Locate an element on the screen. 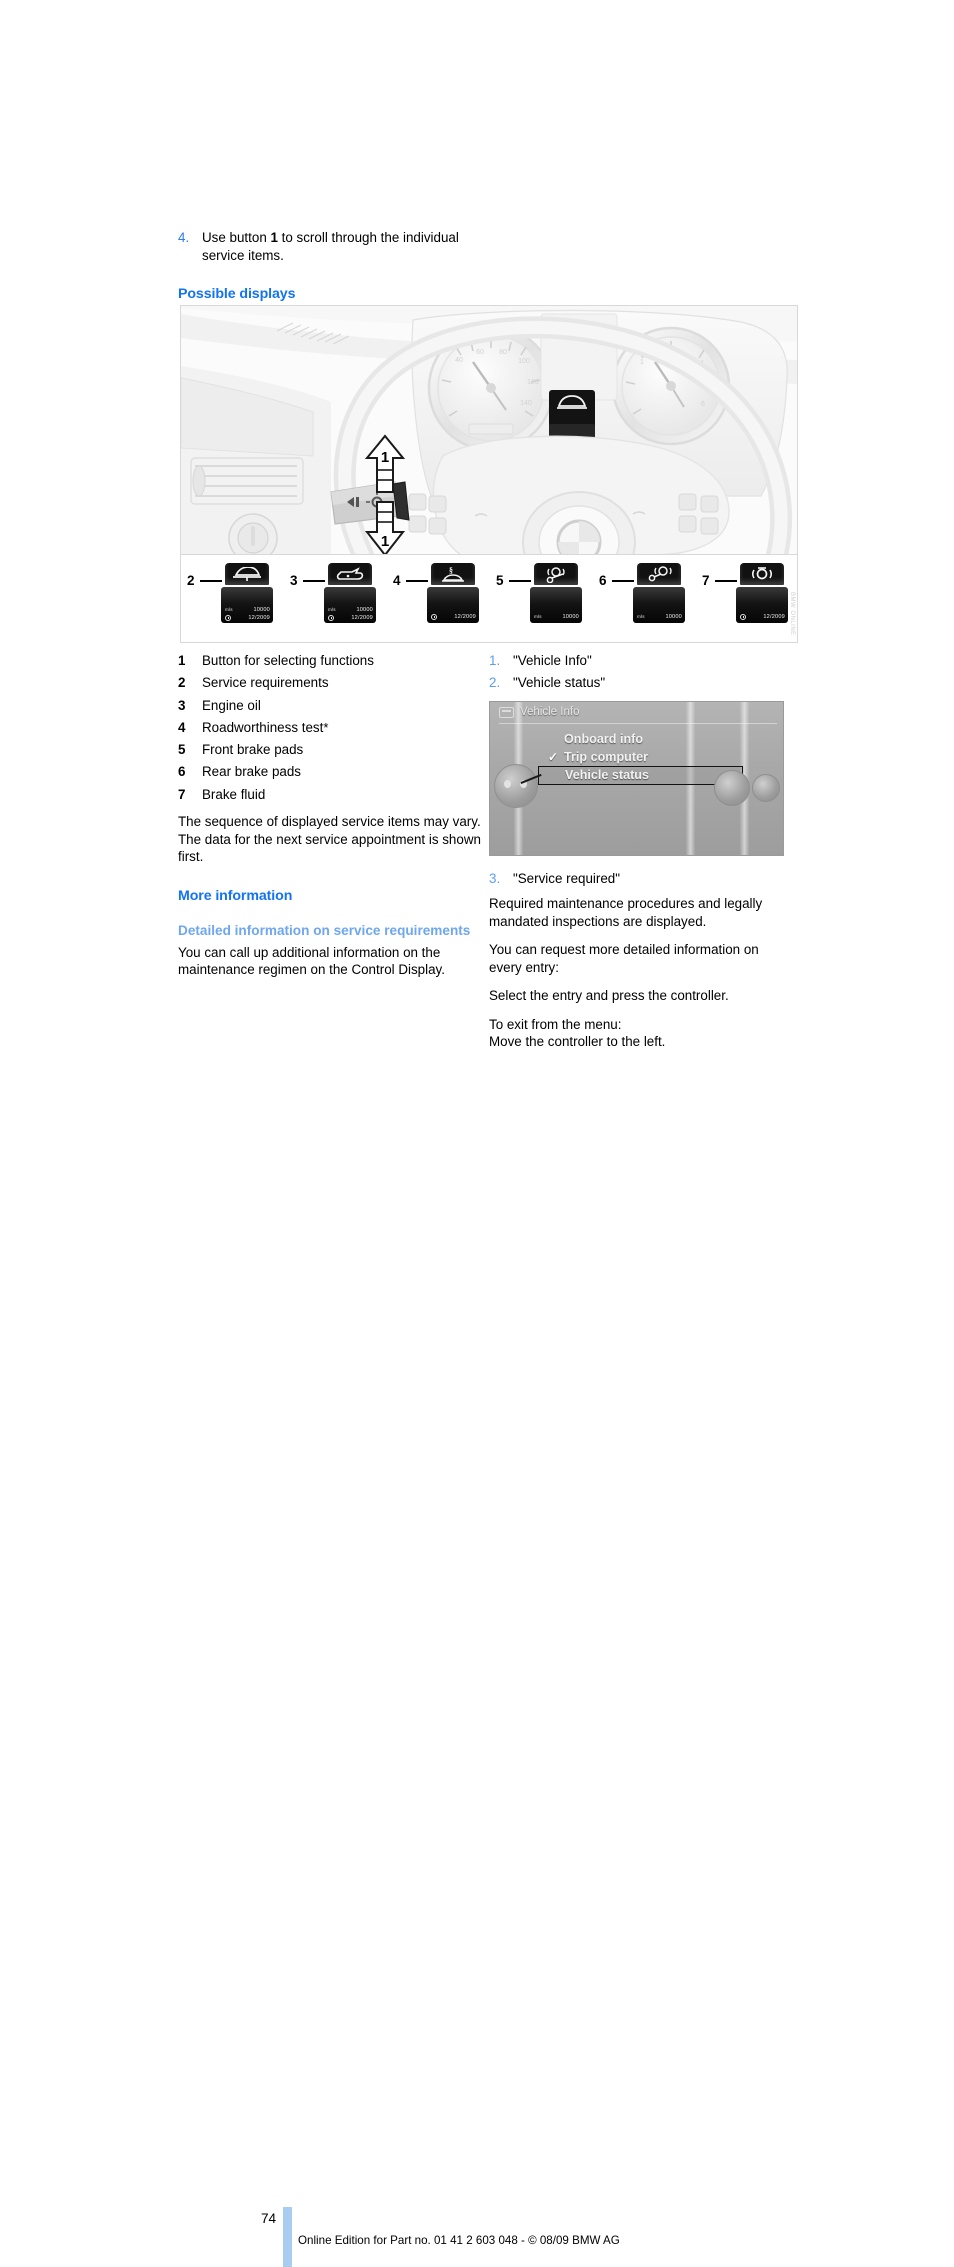 Image resolution: width=954 pixels, height=2267 pixels. svg-text: 80 is located at coordinates (503, 352).